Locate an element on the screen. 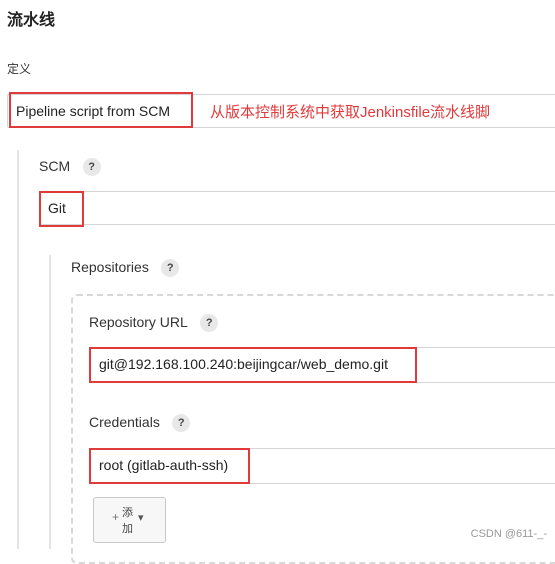 This screenshot has width=555, height=564. scm-label: SCM is located at coordinates (55, 166).